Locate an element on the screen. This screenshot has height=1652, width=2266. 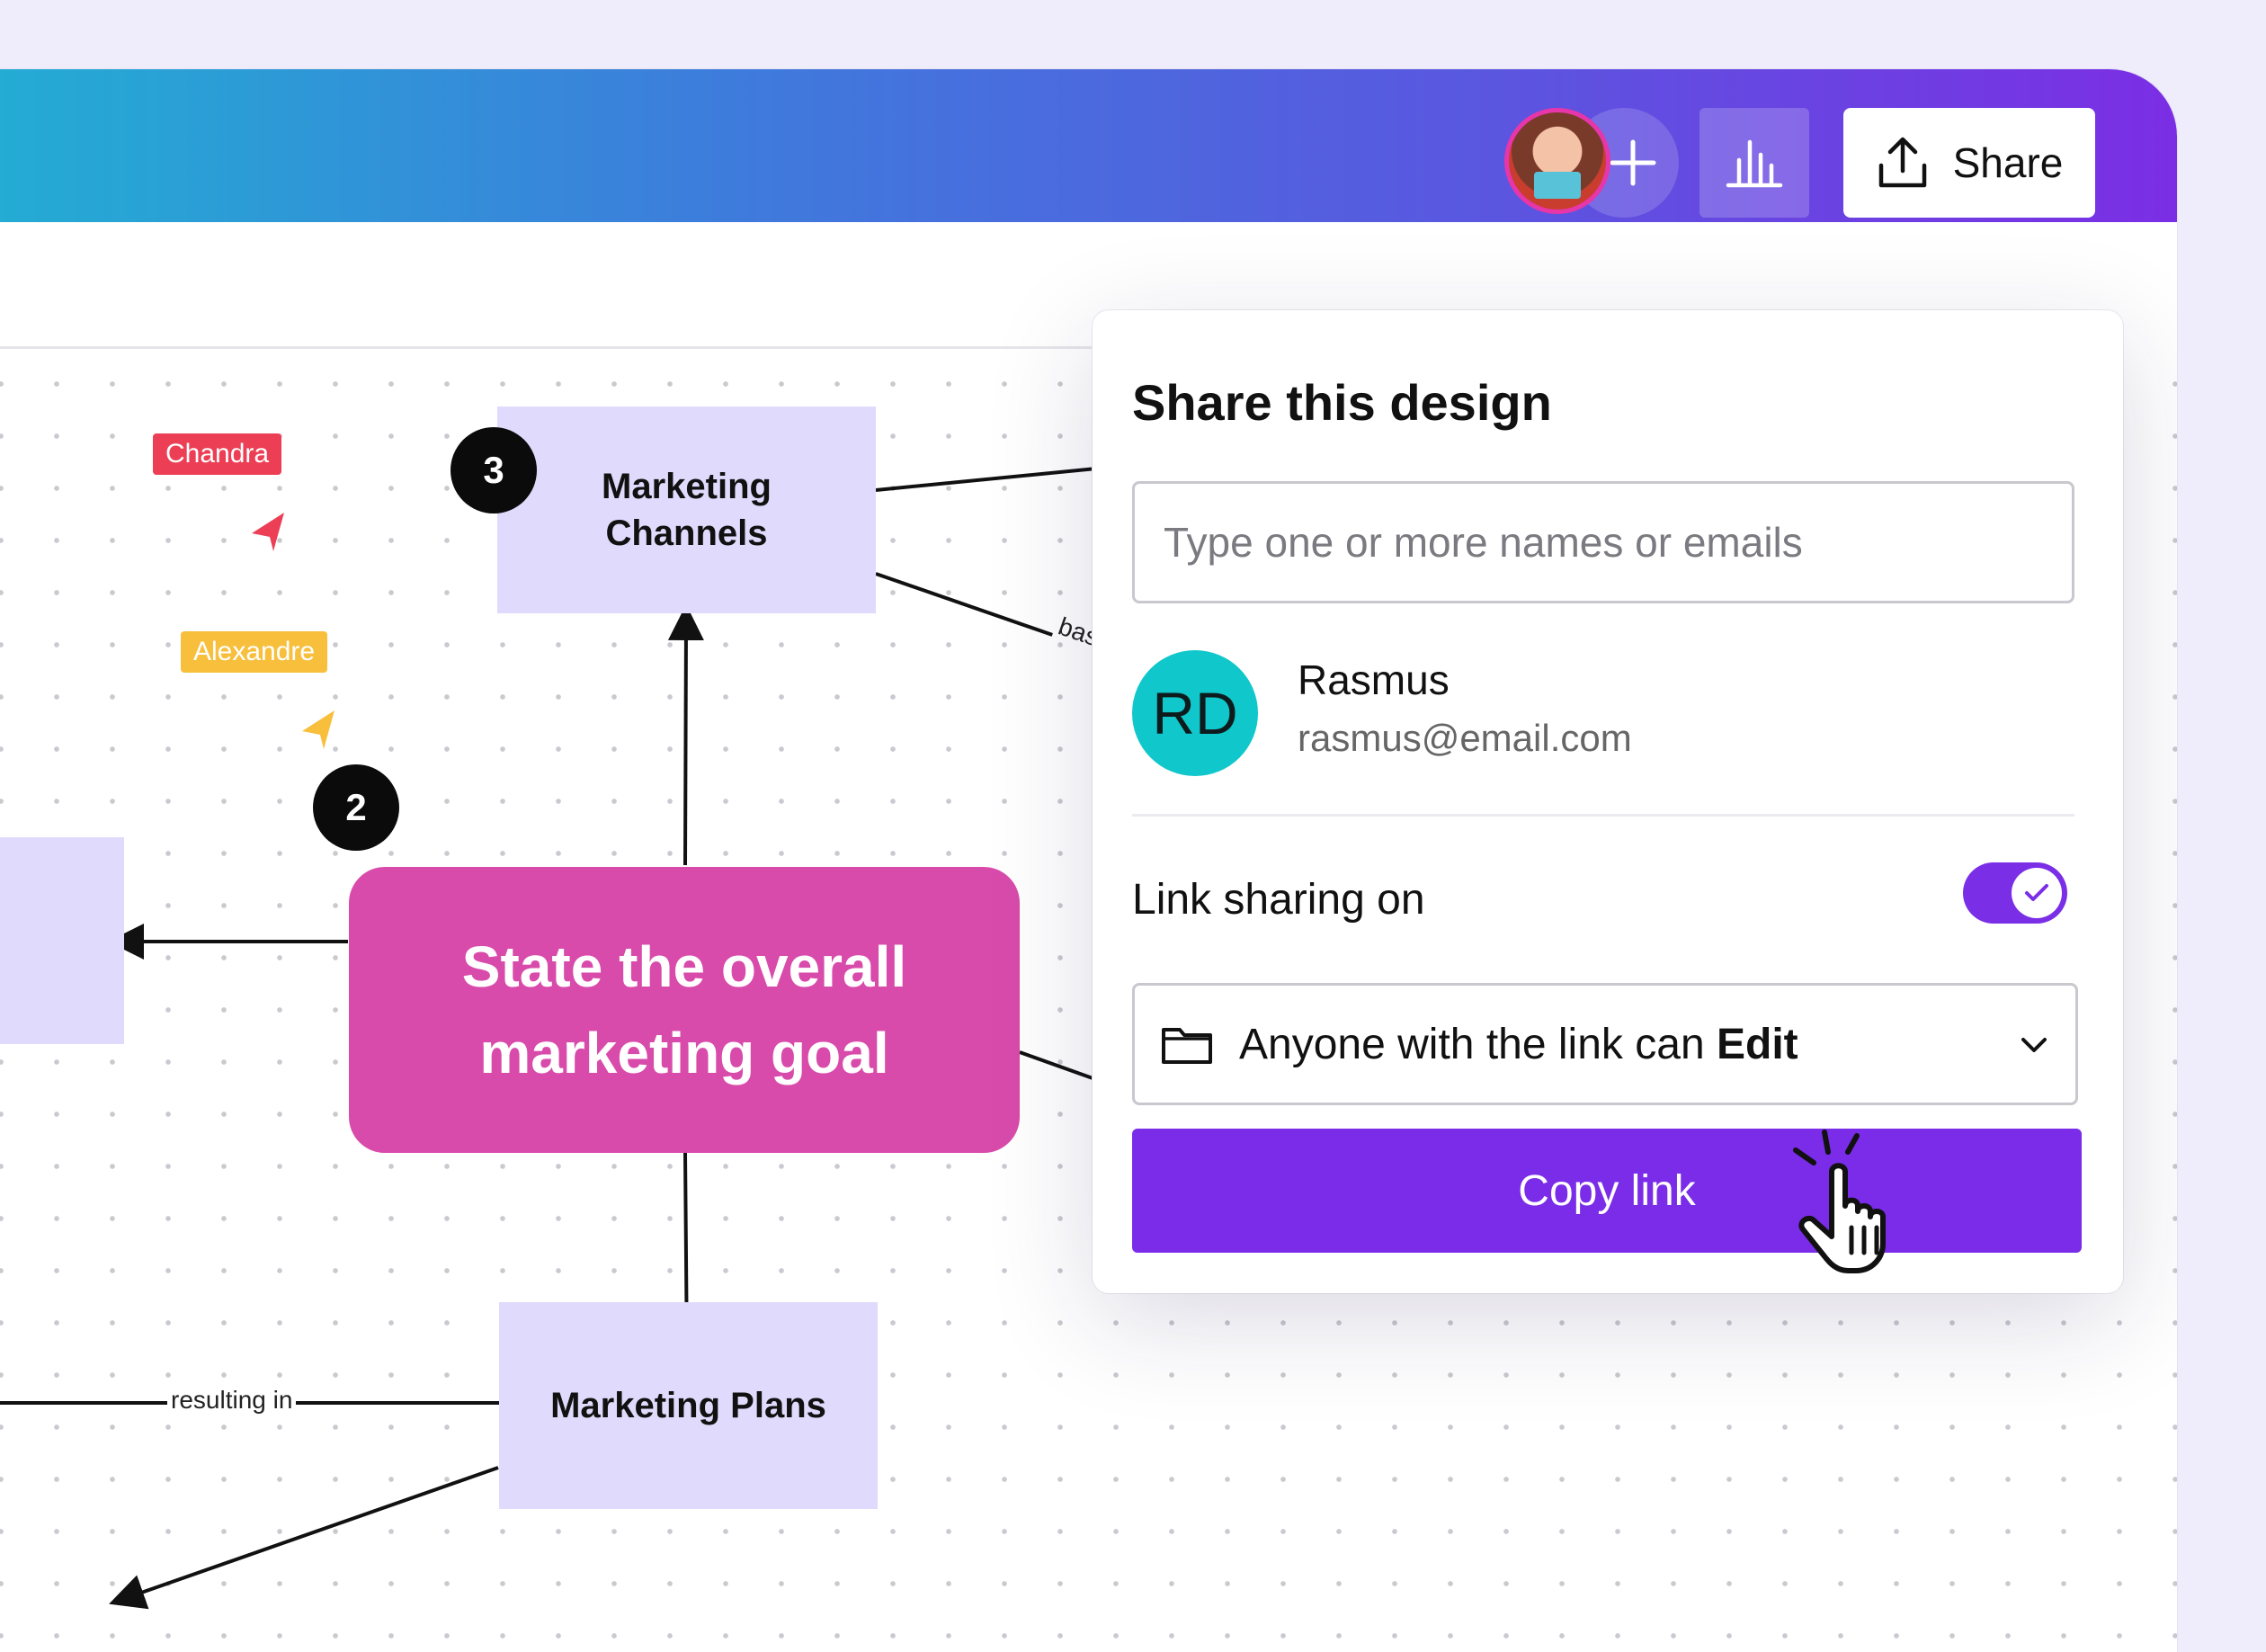
link-access-dropdown: Anyone with the link can Edit is located at coordinates (1605, 1044).